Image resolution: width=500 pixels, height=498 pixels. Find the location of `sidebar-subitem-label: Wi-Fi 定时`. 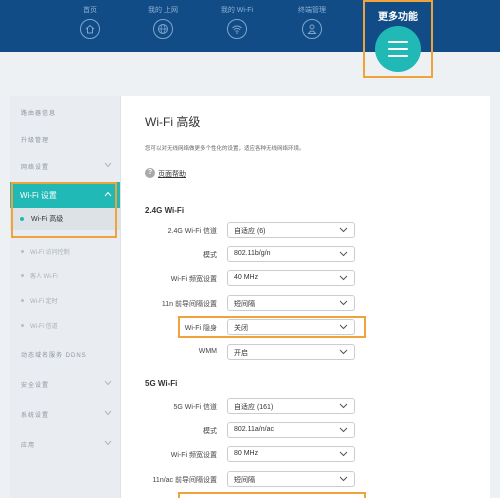

sidebar-subitem-label: Wi-Fi 定时 is located at coordinates (44, 302).